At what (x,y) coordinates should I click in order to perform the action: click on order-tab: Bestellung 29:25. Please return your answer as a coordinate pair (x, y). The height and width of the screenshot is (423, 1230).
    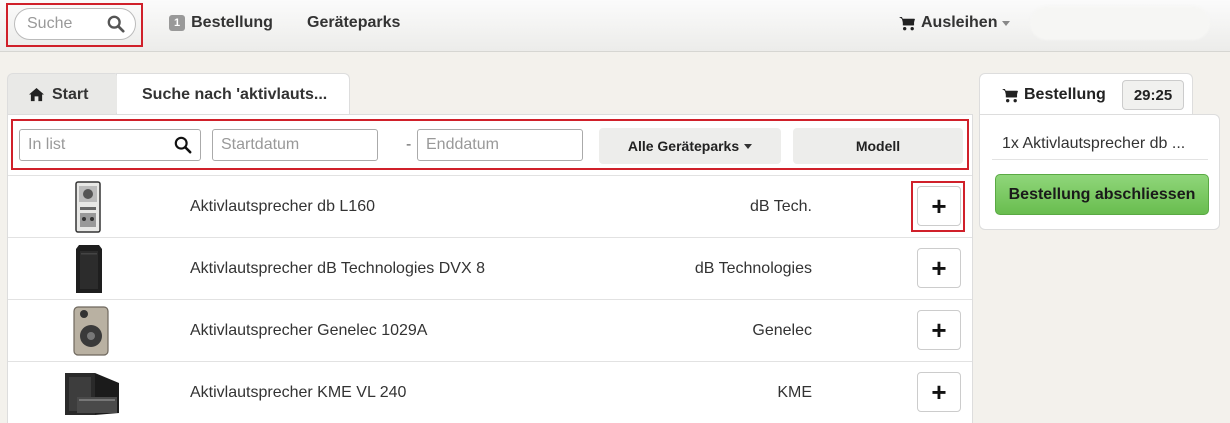
    Looking at the image, I should click on (1086, 94).